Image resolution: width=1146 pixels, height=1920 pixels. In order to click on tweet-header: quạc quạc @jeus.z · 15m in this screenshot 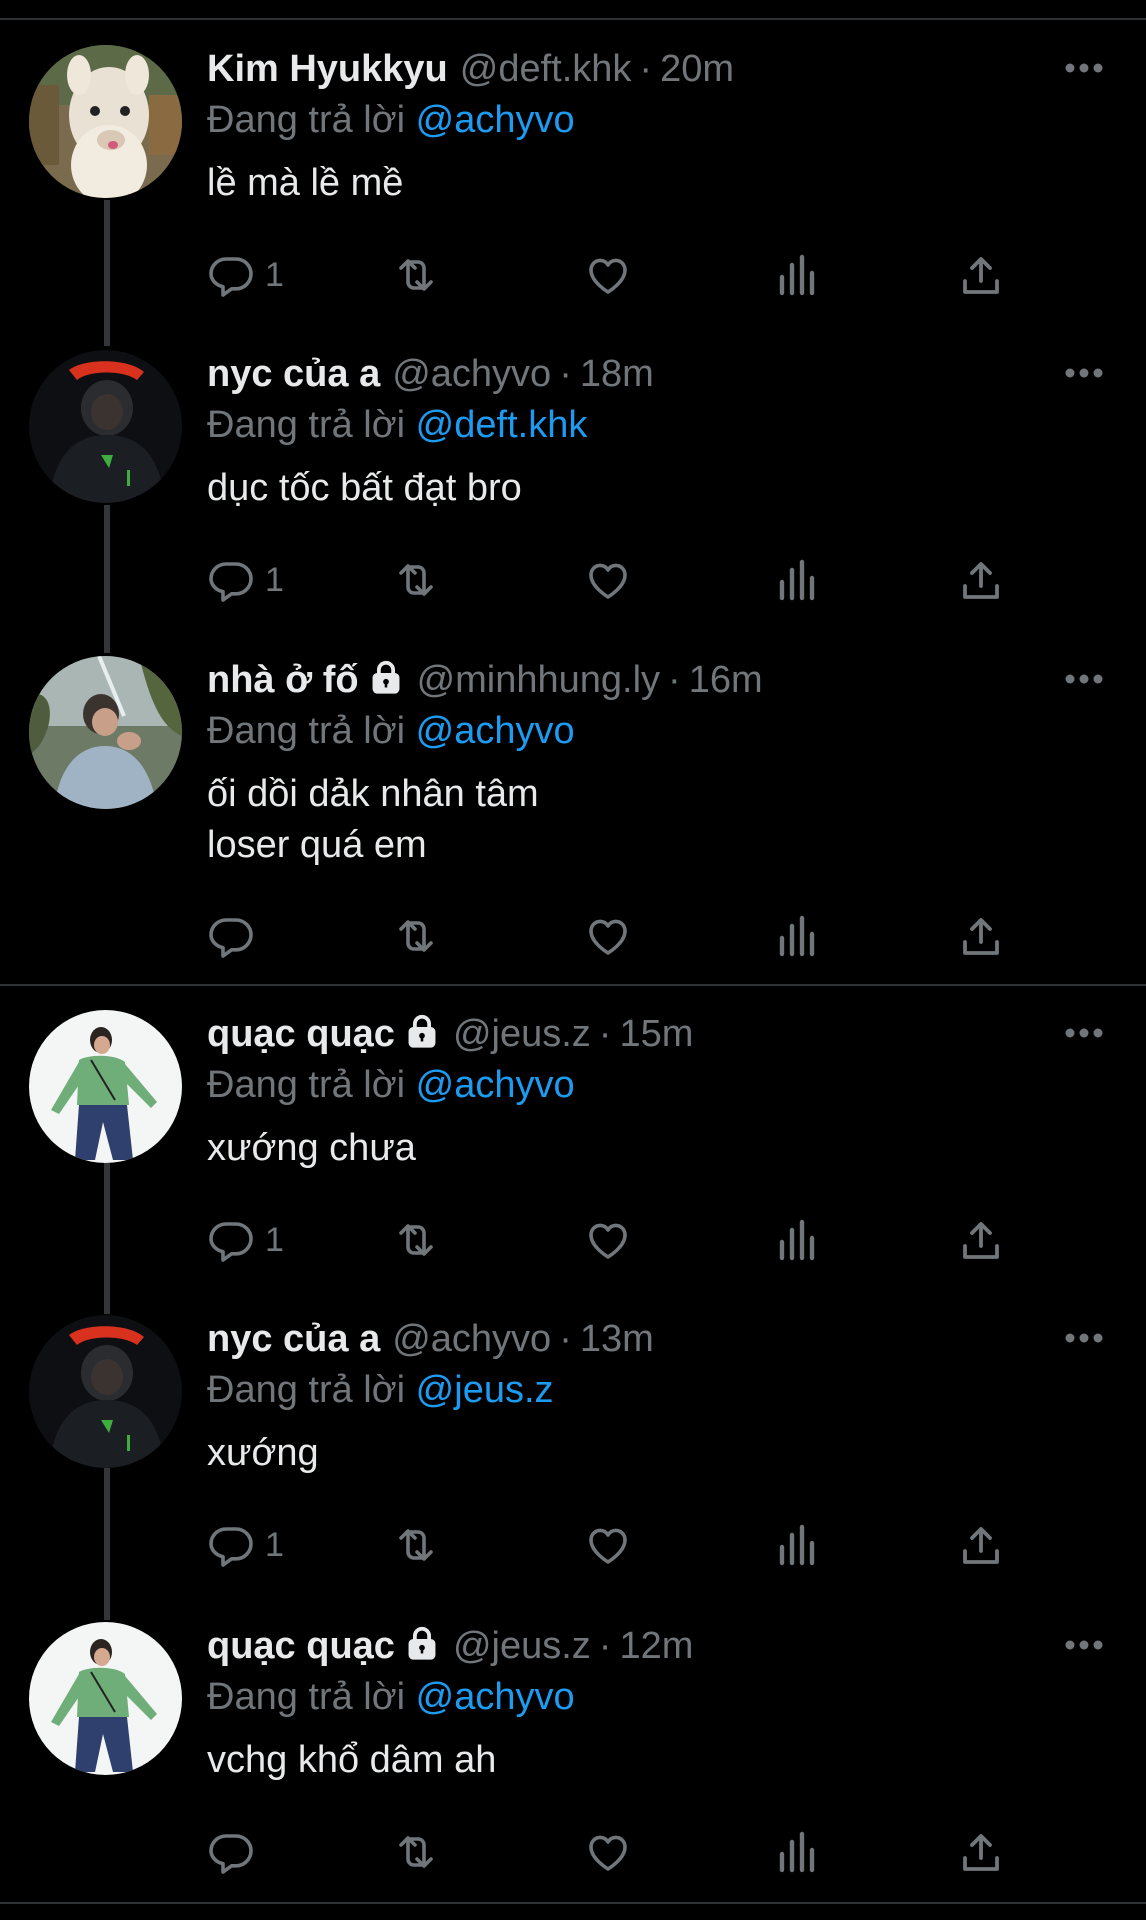, I will do `click(450, 1034)`.